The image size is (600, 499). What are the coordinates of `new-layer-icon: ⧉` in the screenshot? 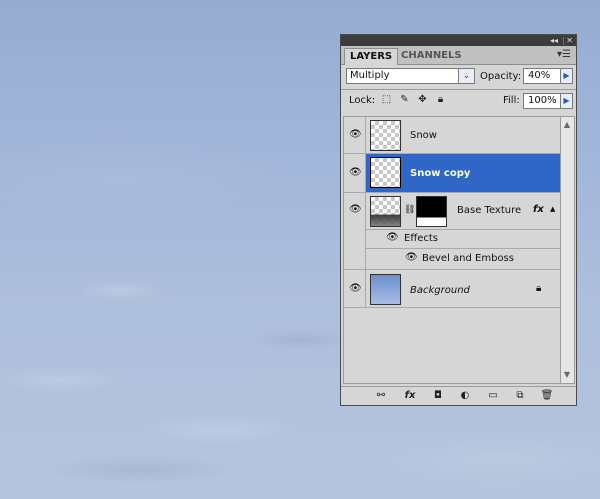 It's located at (520, 396).